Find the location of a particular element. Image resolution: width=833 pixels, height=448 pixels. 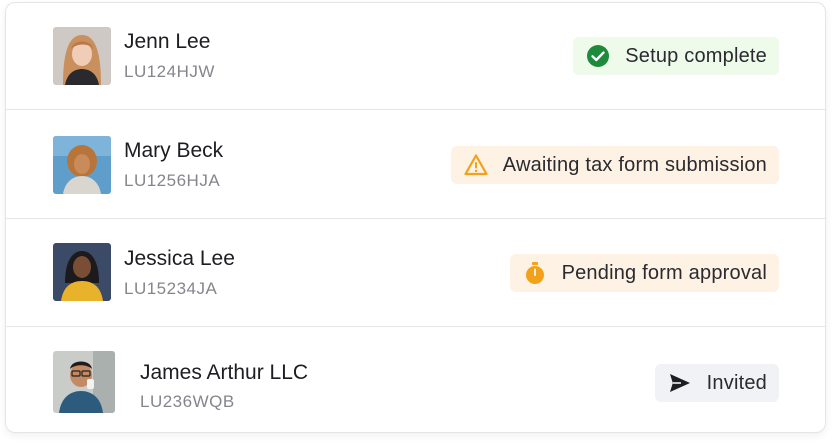

check-circle-icon is located at coordinates (598, 56).